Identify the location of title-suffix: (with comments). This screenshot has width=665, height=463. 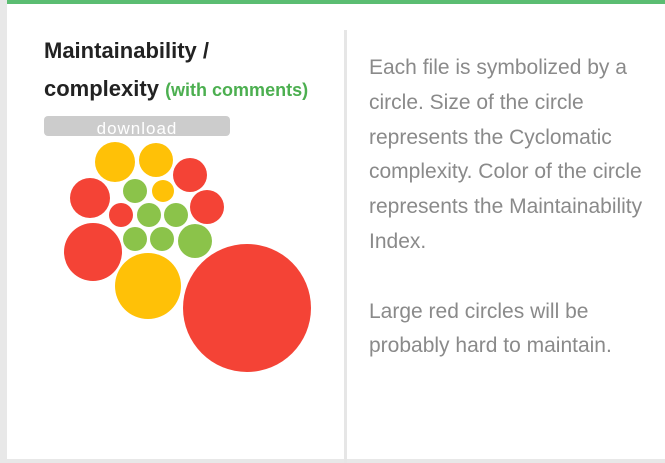
(237, 90).